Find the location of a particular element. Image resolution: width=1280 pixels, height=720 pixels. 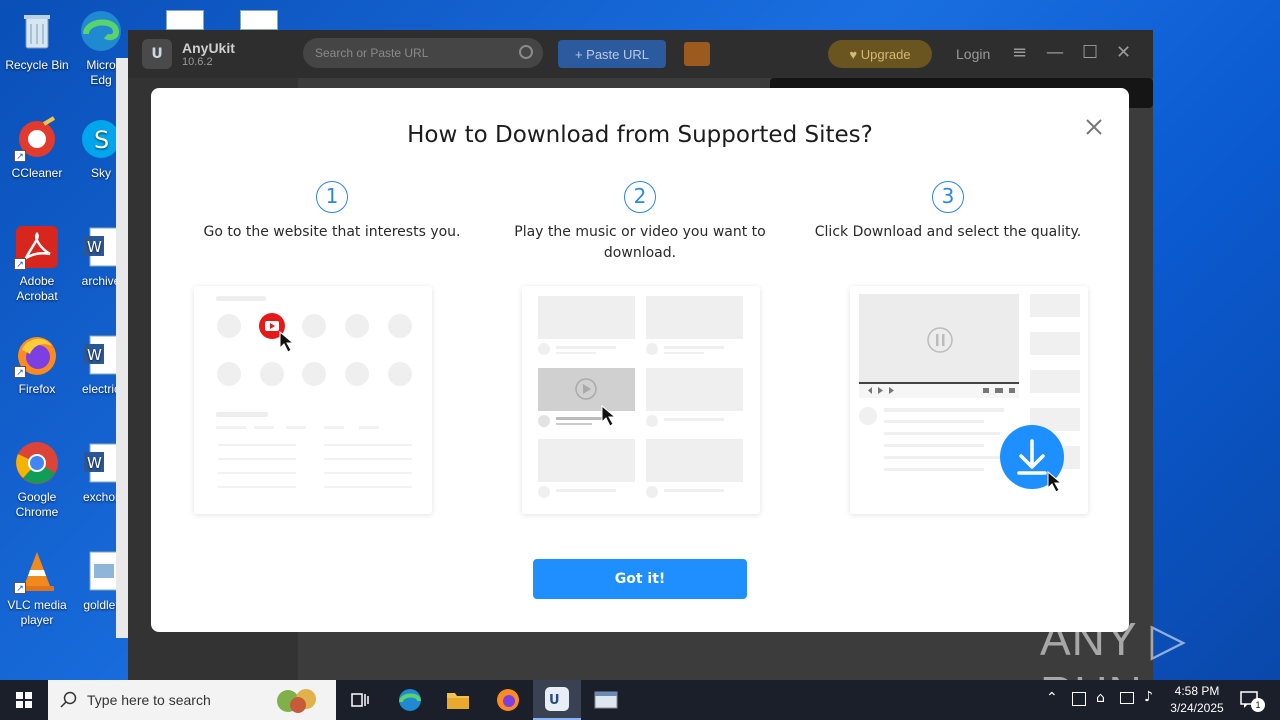

tray-device-icon is located at coordinates (1079, 699).